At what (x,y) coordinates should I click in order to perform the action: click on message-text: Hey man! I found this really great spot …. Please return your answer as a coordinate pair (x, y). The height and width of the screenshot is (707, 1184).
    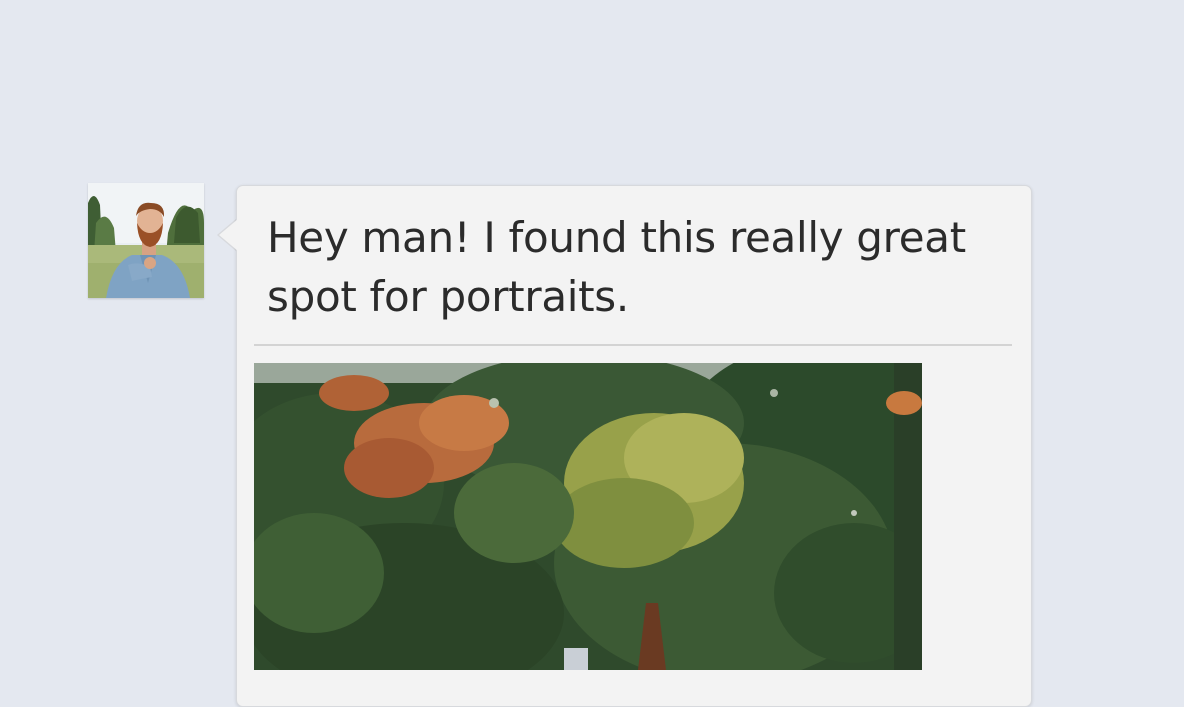
    Looking at the image, I should click on (616, 267).